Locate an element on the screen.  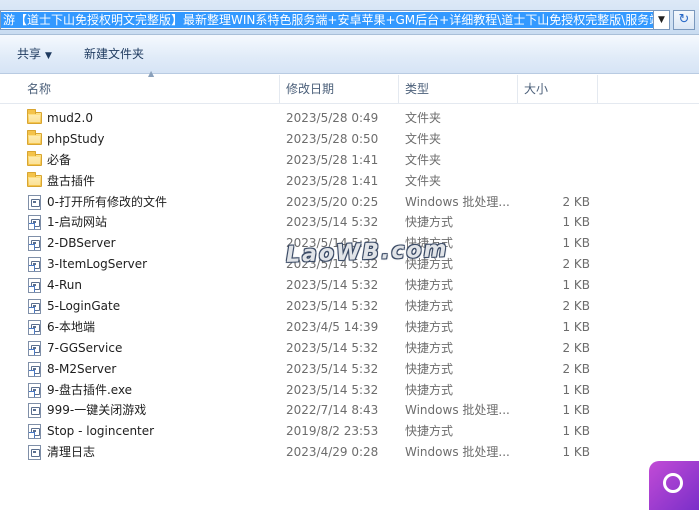
app-badge is located at coordinates (674, 485).